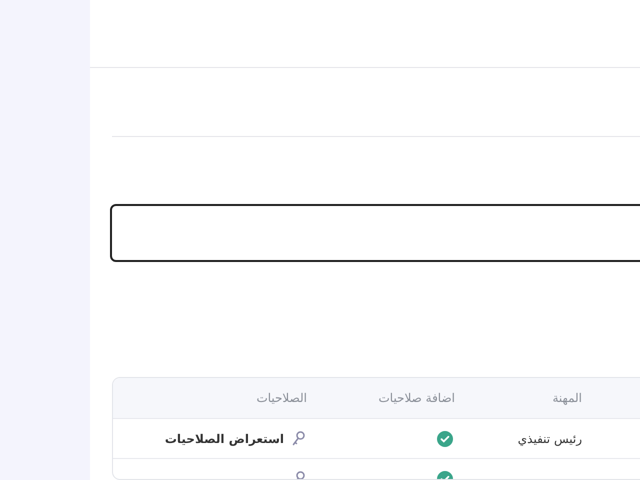  I want to click on key-icon, so click(298, 438).